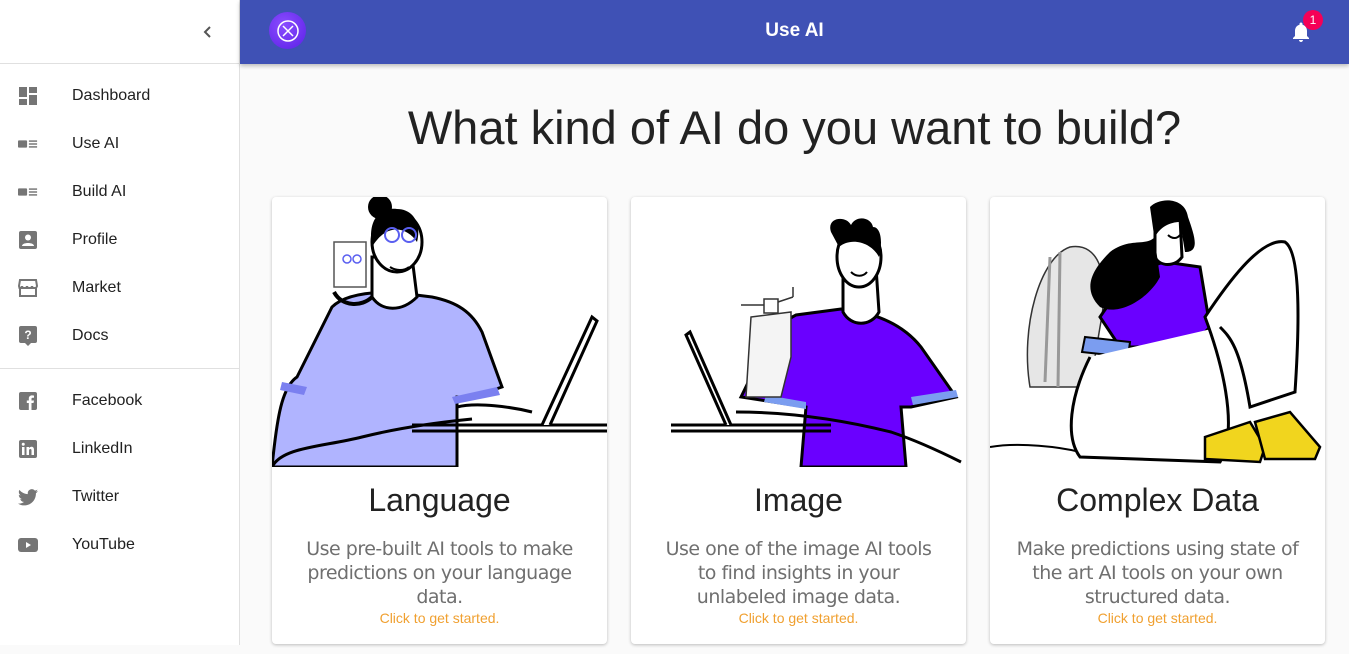  What do you see at coordinates (1313, 20) in the screenshot?
I see `notification-badge: 1` at bounding box center [1313, 20].